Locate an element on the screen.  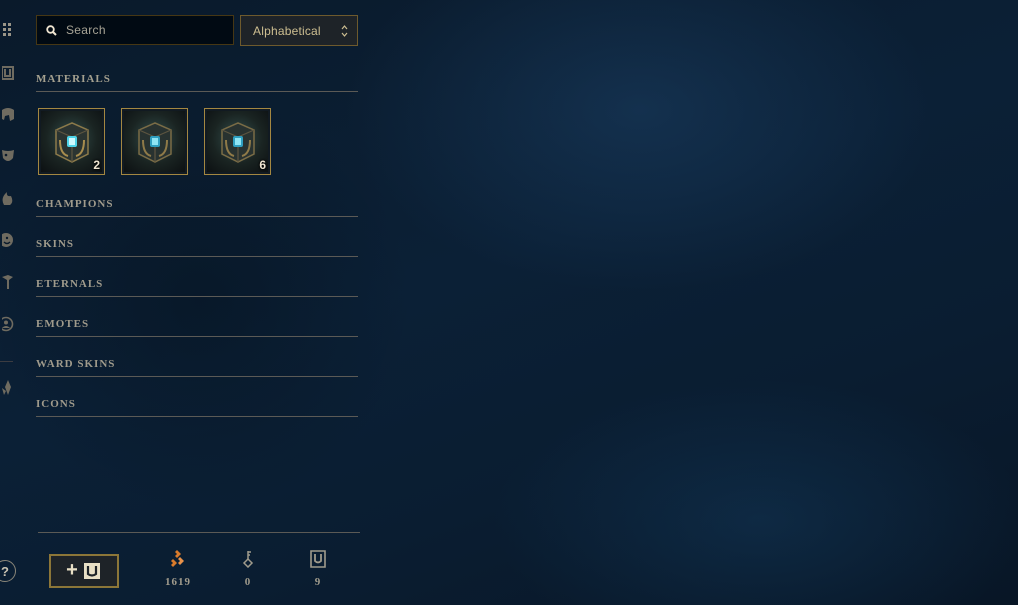
rail-divider is located at coordinates (6, 361).